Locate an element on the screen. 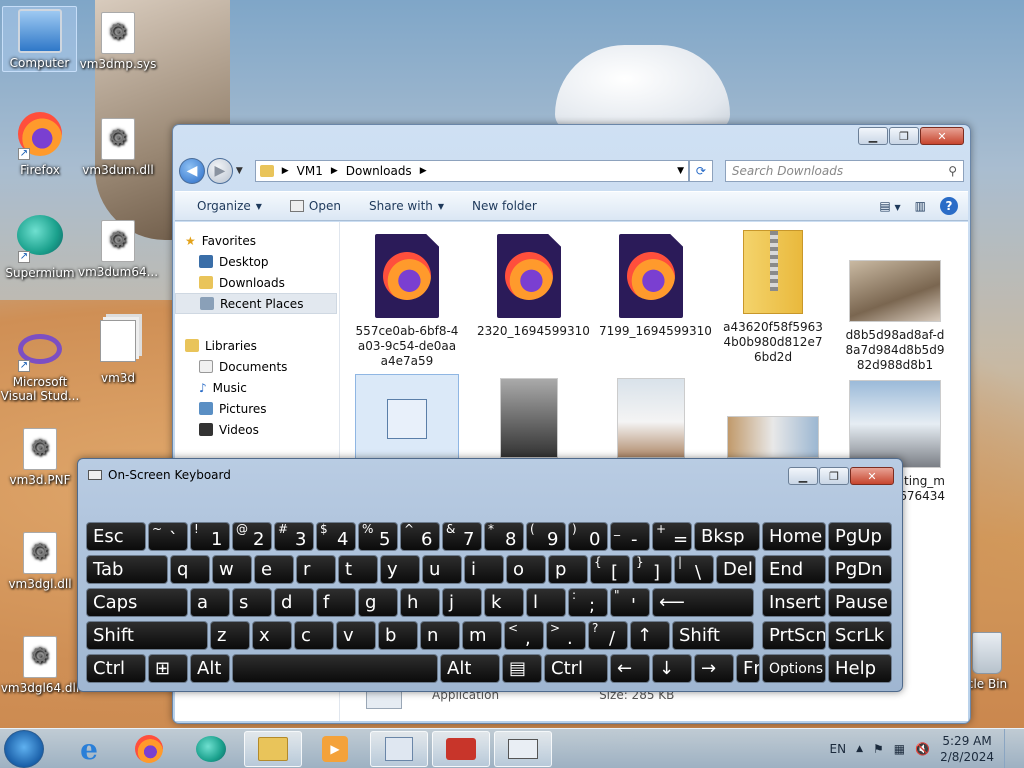 The height and width of the screenshot is (768, 1024). nav-favorites: ★ Favorites is located at coordinates (257, 240).